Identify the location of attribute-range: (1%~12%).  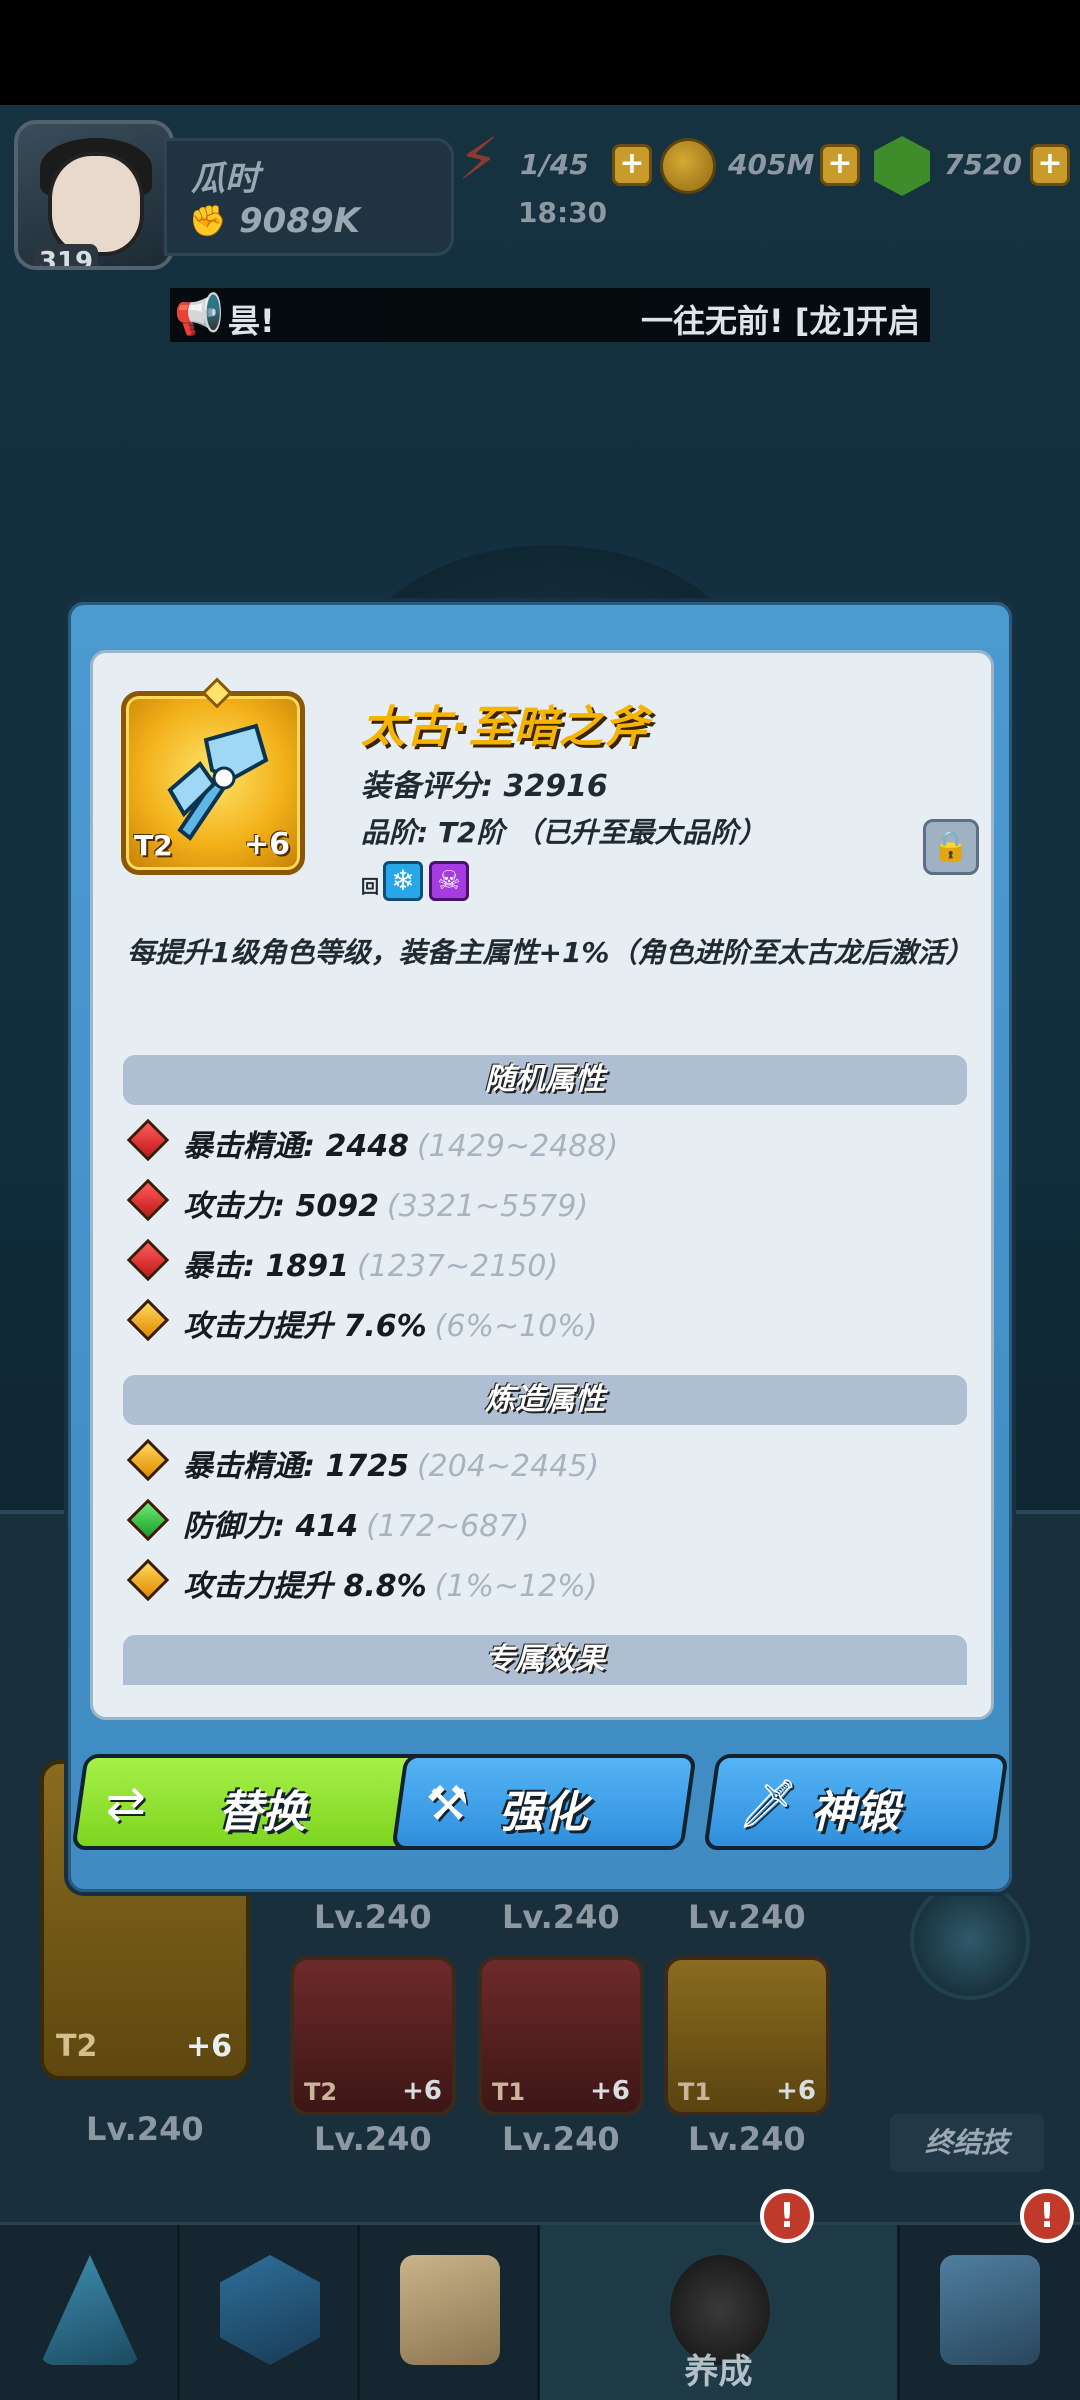
(516, 1586).